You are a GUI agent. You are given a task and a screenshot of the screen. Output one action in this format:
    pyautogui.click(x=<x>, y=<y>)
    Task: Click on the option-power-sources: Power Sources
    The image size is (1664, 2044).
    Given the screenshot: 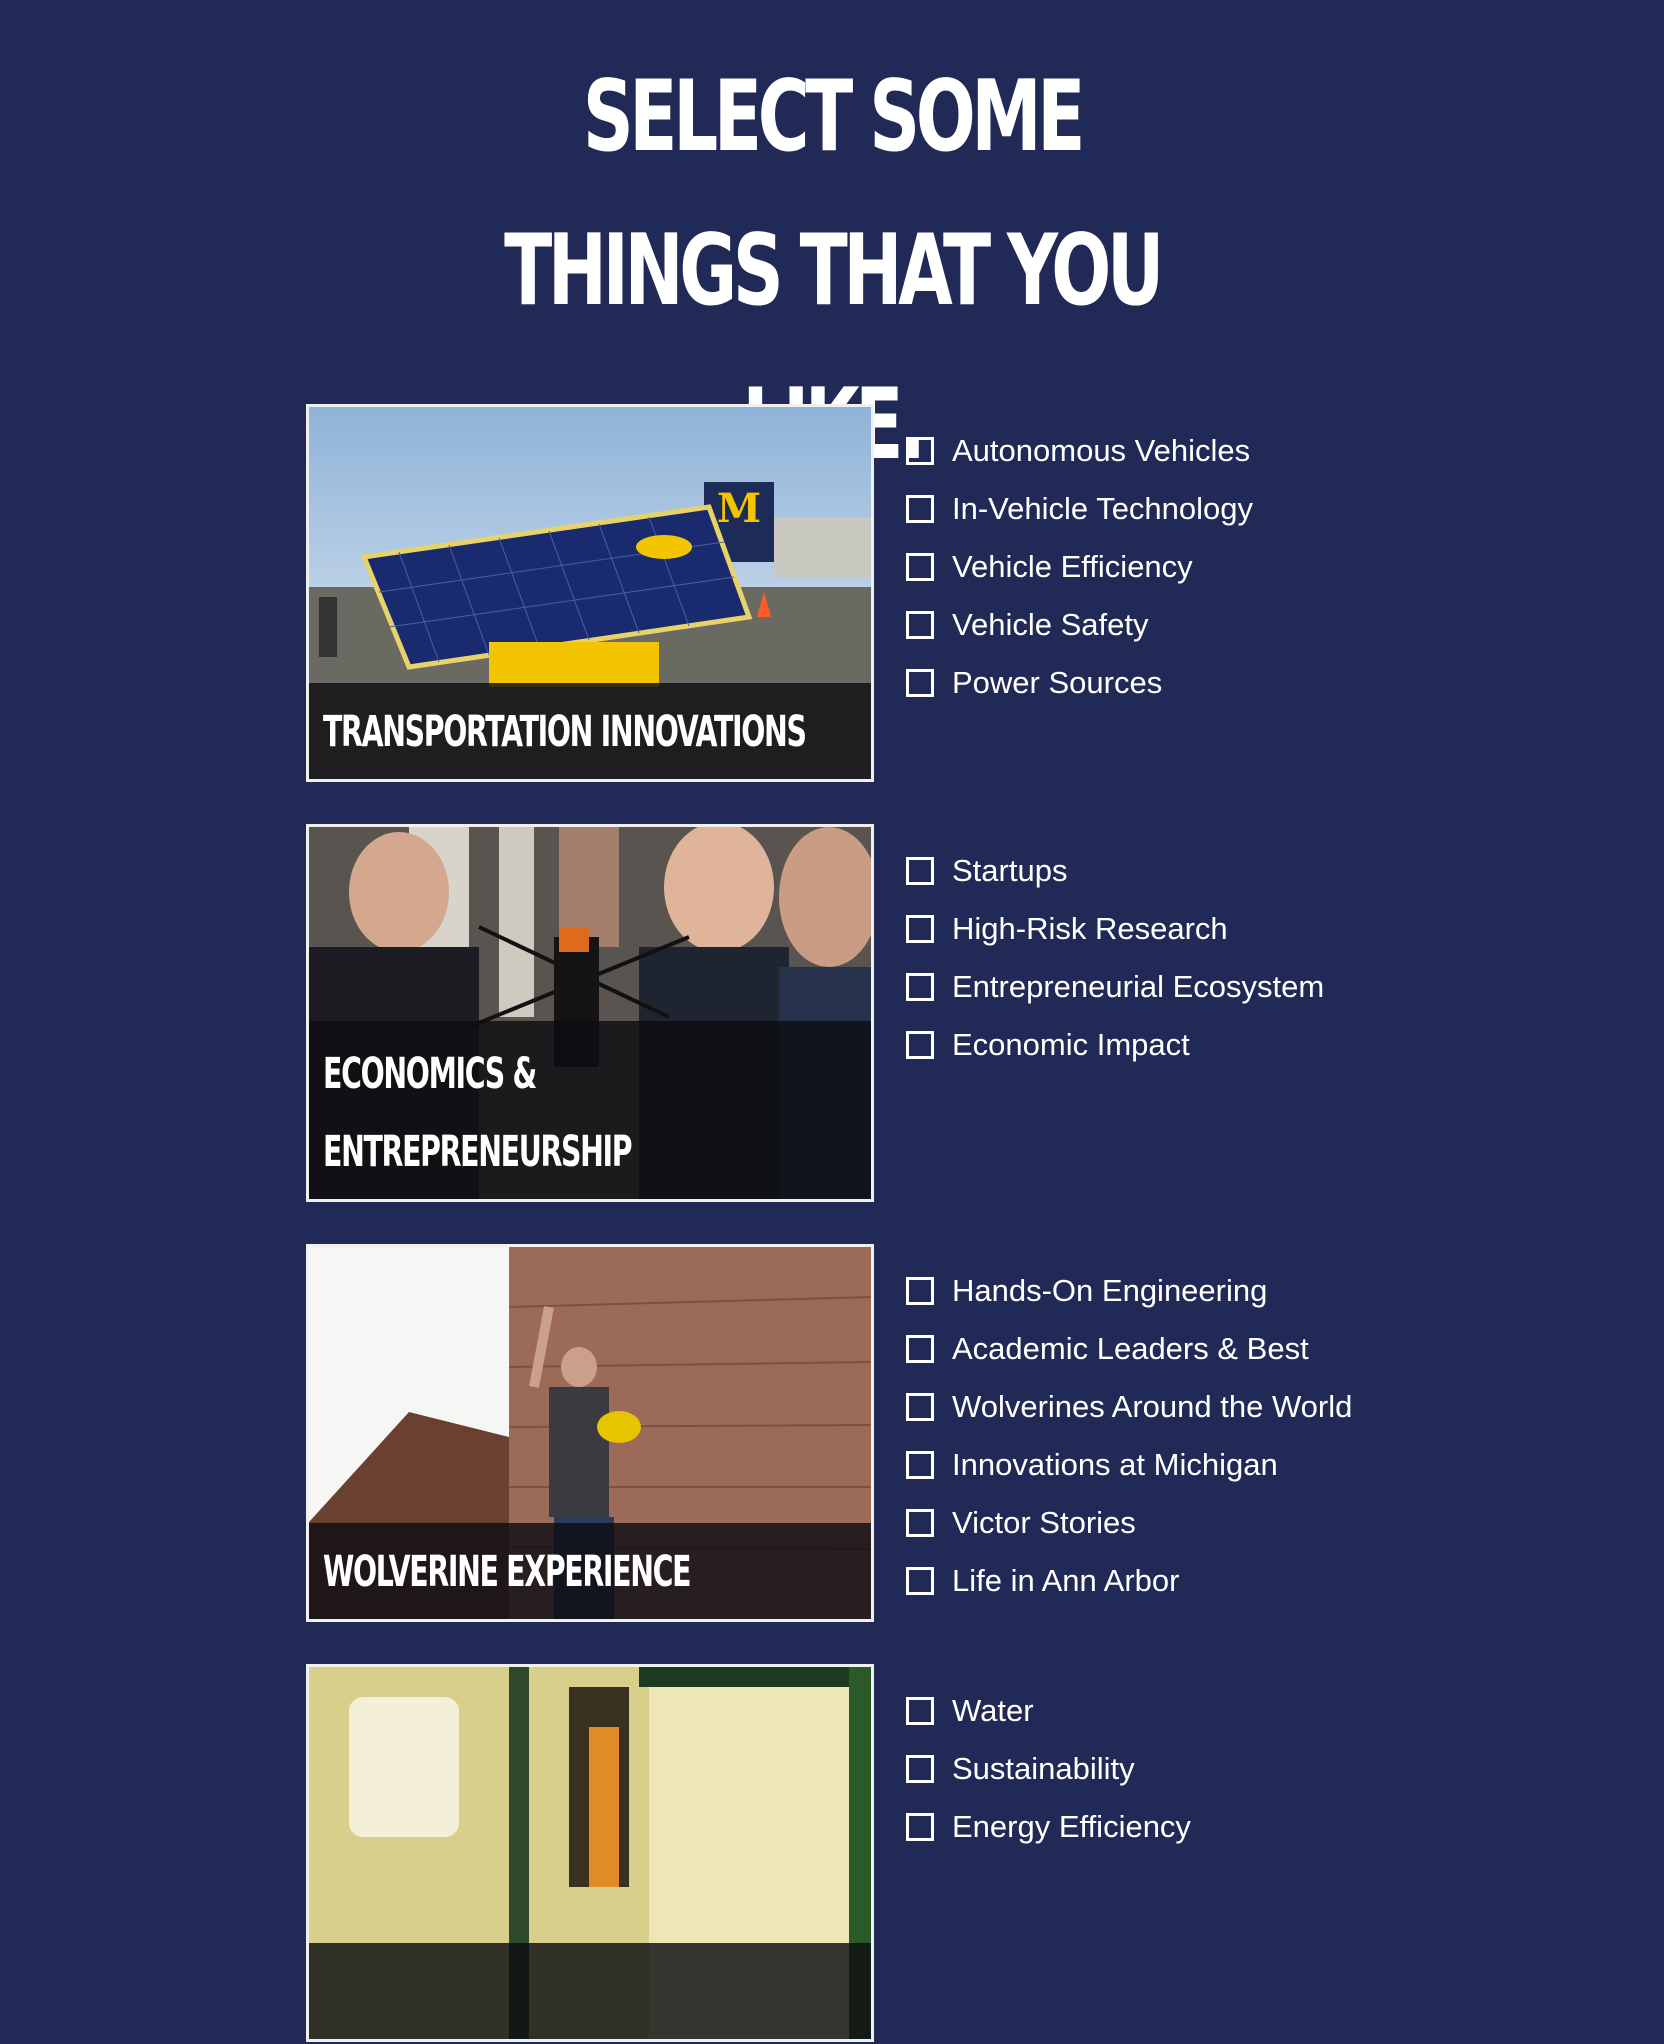 What is the action you would take?
    pyautogui.click(x=1079, y=683)
    